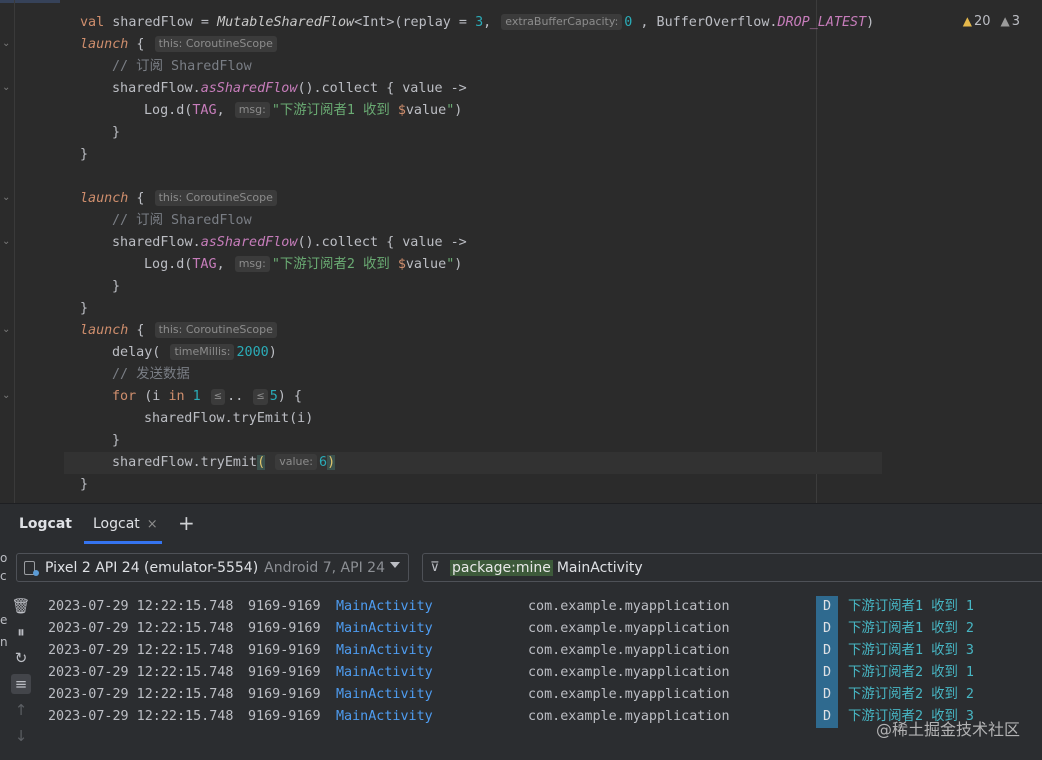 Image resolution: width=1042 pixels, height=760 pixels. Describe the element at coordinates (911, 694) in the screenshot. I see `log-message: 下游订阅者2 收到 2` at that location.